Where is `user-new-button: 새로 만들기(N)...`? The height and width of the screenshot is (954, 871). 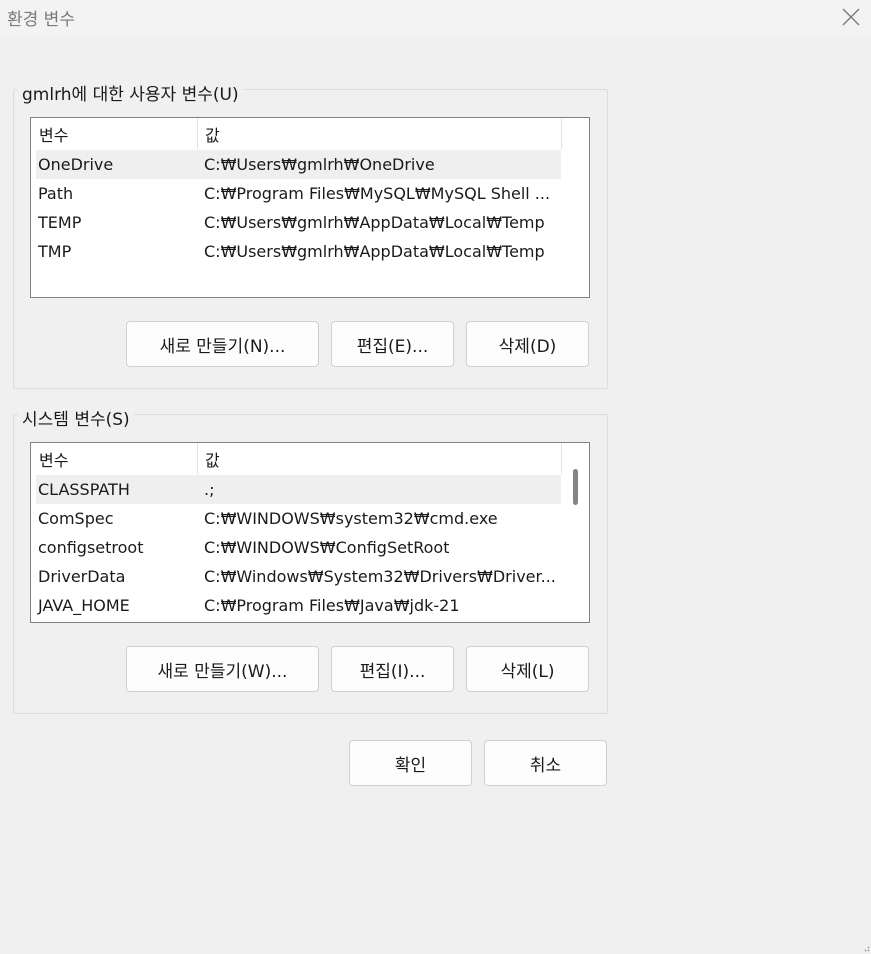 user-new-button: 새로 만들기(N)... is located at coordinates (222, 344).